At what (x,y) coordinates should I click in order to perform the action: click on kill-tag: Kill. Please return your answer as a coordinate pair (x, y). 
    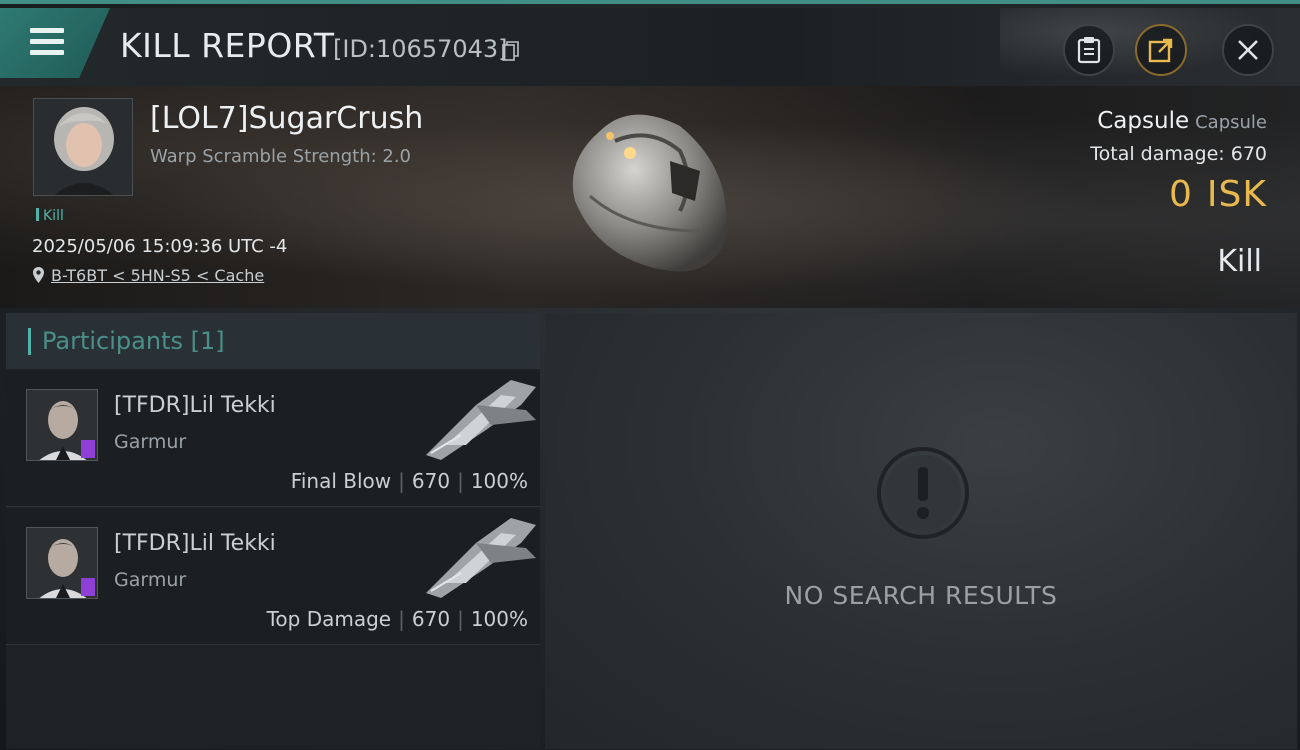
    Looking at the image, I should click on (50, 216).